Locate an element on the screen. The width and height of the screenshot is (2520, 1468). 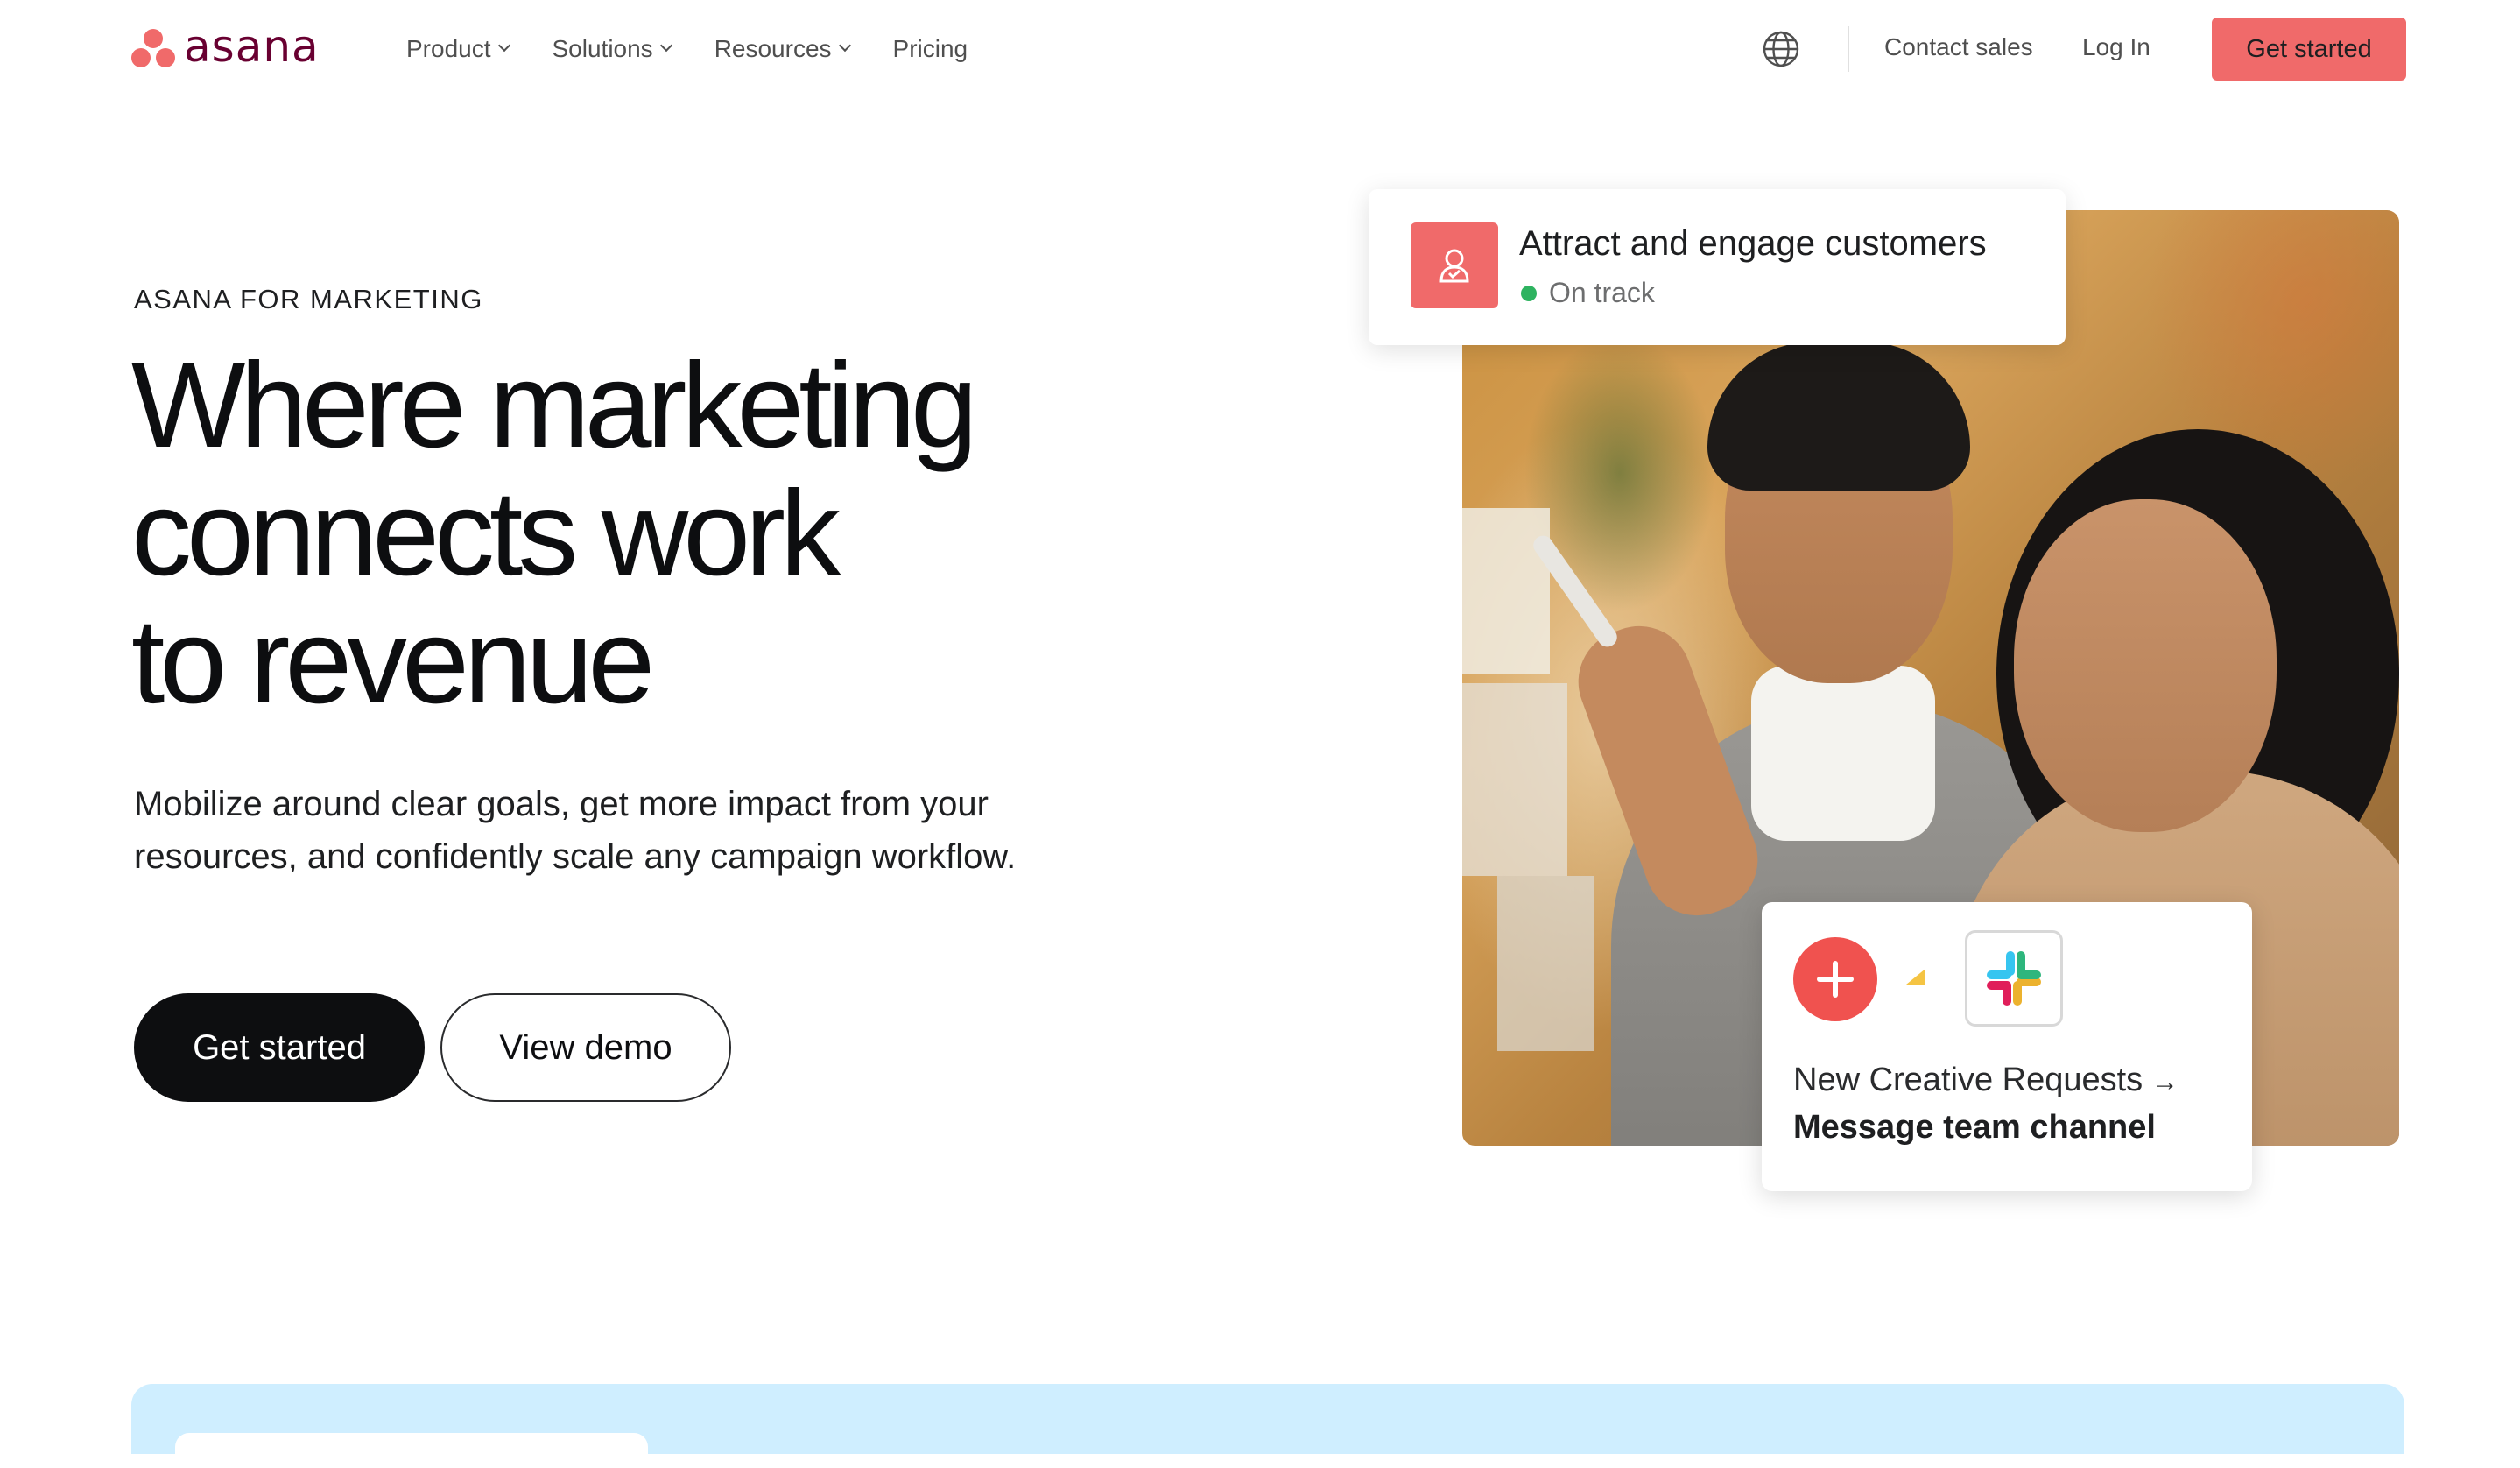
person-goal-icon is located at coordinates (1454, 265).